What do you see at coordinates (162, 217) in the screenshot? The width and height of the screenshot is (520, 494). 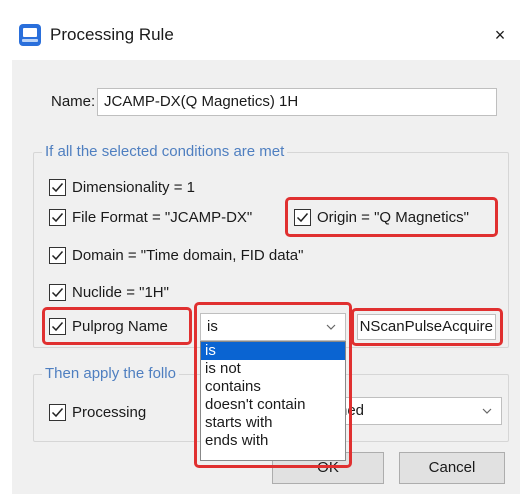 I see `condition-label: File Format = "JCAMP-DX"` at bounding box center [162, 217].